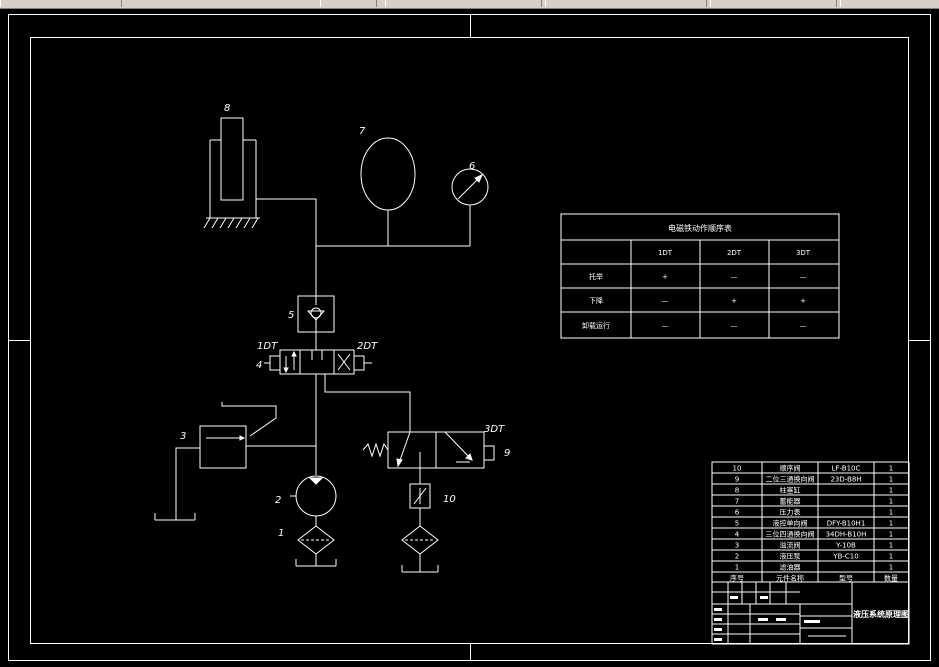  I want to click on solenoid-2dt: 2DT, so click(367, 346).